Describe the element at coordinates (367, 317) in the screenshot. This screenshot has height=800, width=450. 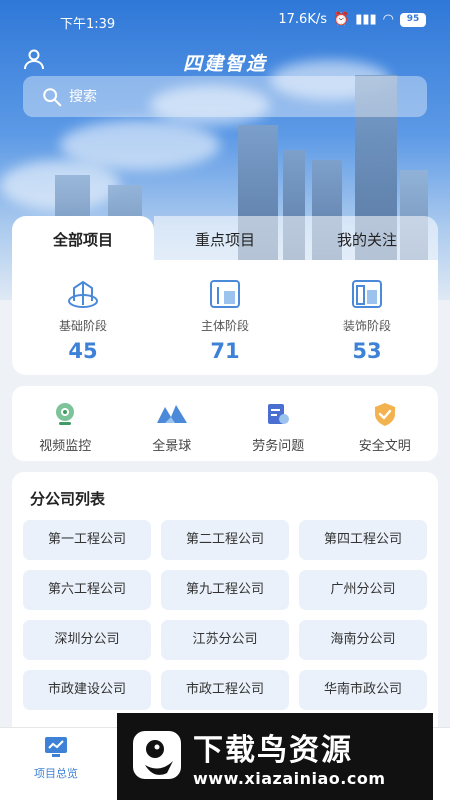
I see `stage-decoration: 装饰阶段 53` at that location.